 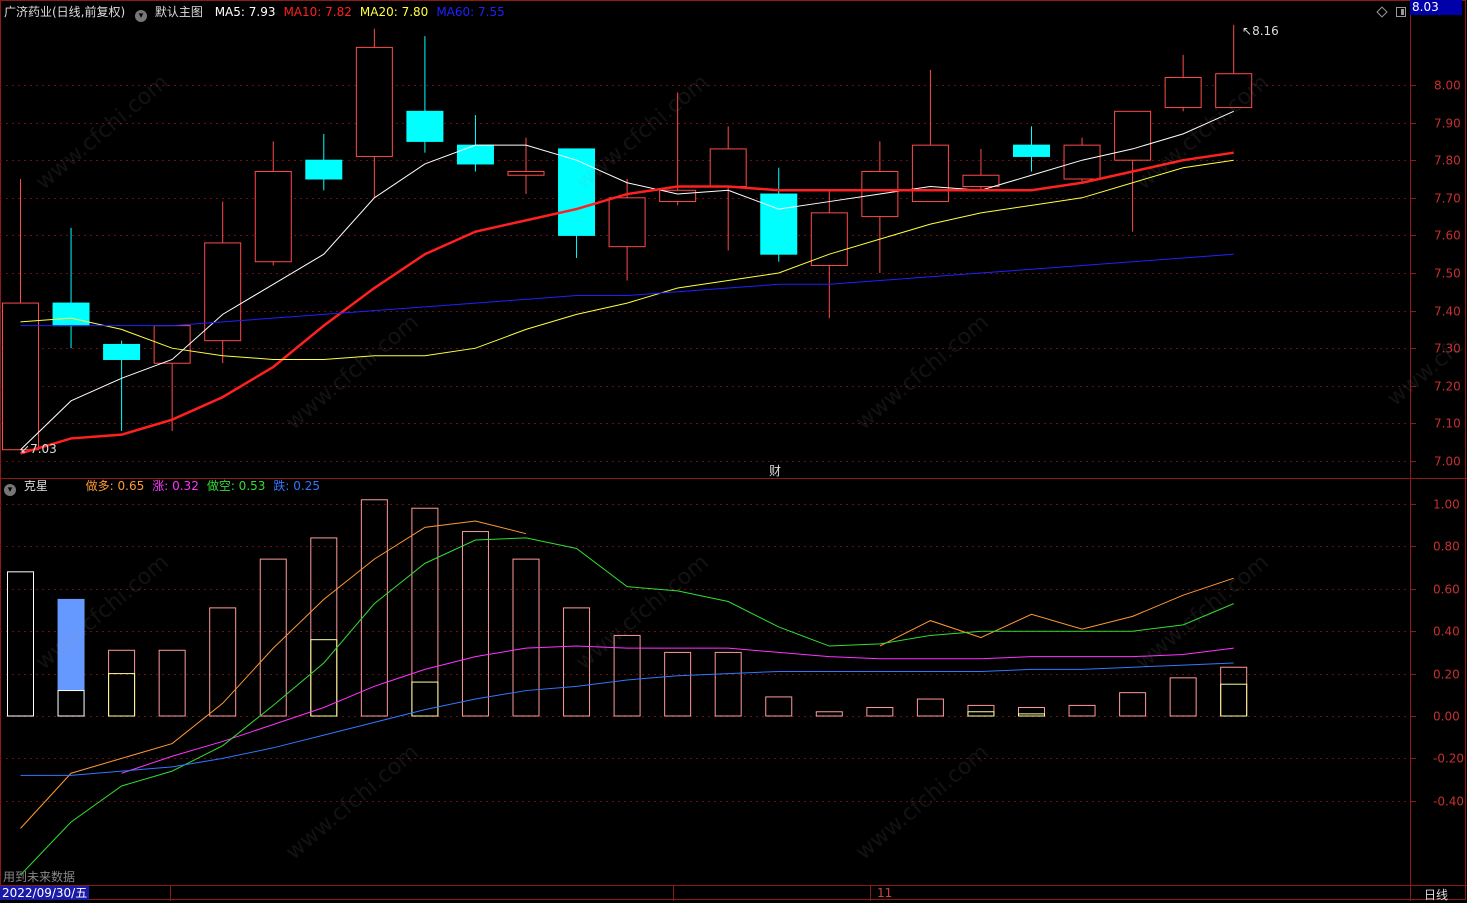 What do you see at coordinates (1447, 124) in the screenshot?
I see `price-tick-label: 7.90` at bounding box center [1447, 124].